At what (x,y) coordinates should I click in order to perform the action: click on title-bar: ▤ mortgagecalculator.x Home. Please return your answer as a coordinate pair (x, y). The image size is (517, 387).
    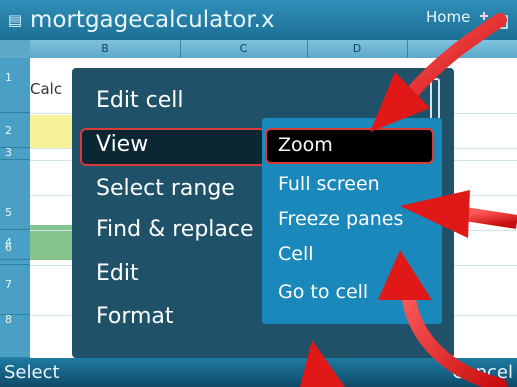
    Looking at the image, I should click on (258, 20).